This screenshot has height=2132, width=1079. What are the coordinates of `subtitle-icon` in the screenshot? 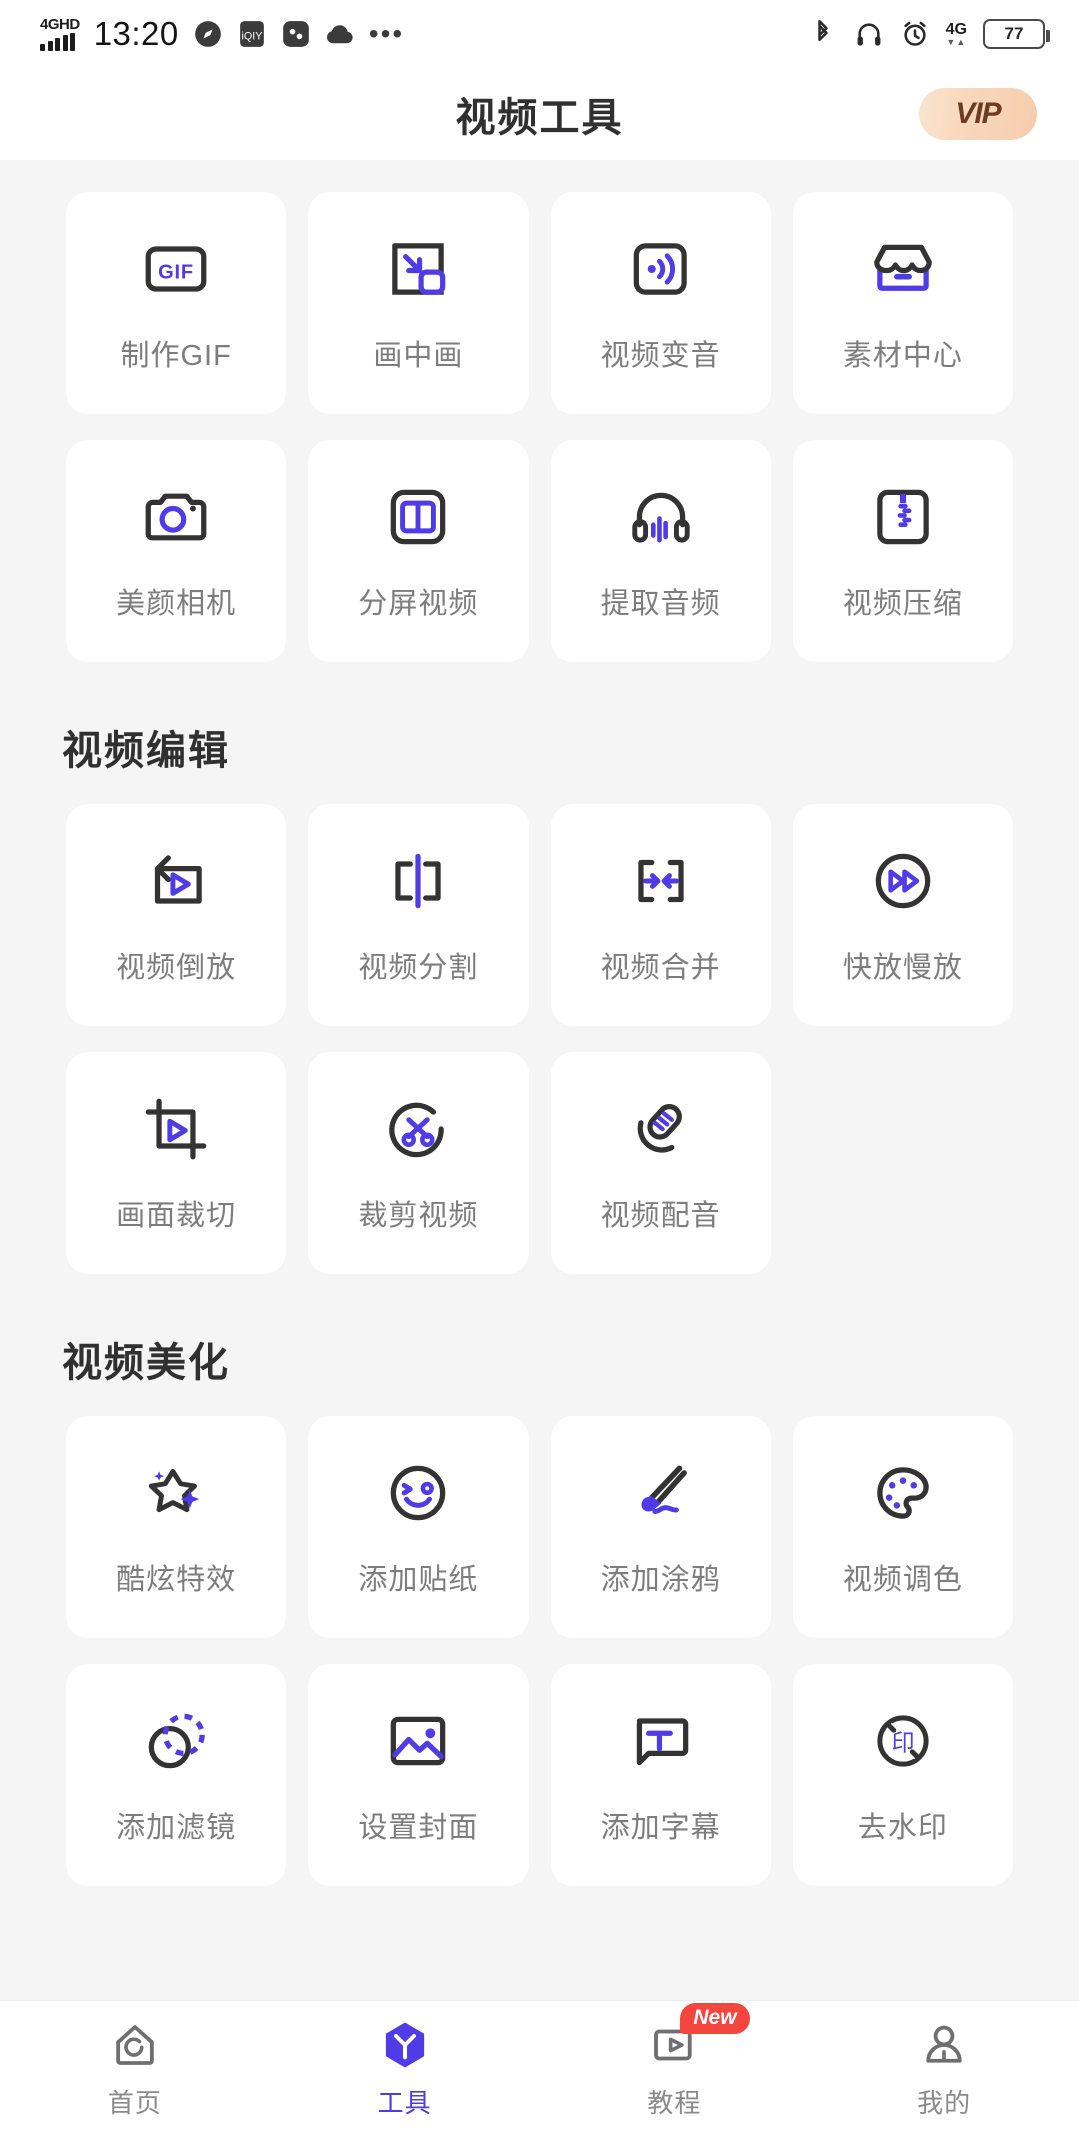 It's located at (661, 1741).